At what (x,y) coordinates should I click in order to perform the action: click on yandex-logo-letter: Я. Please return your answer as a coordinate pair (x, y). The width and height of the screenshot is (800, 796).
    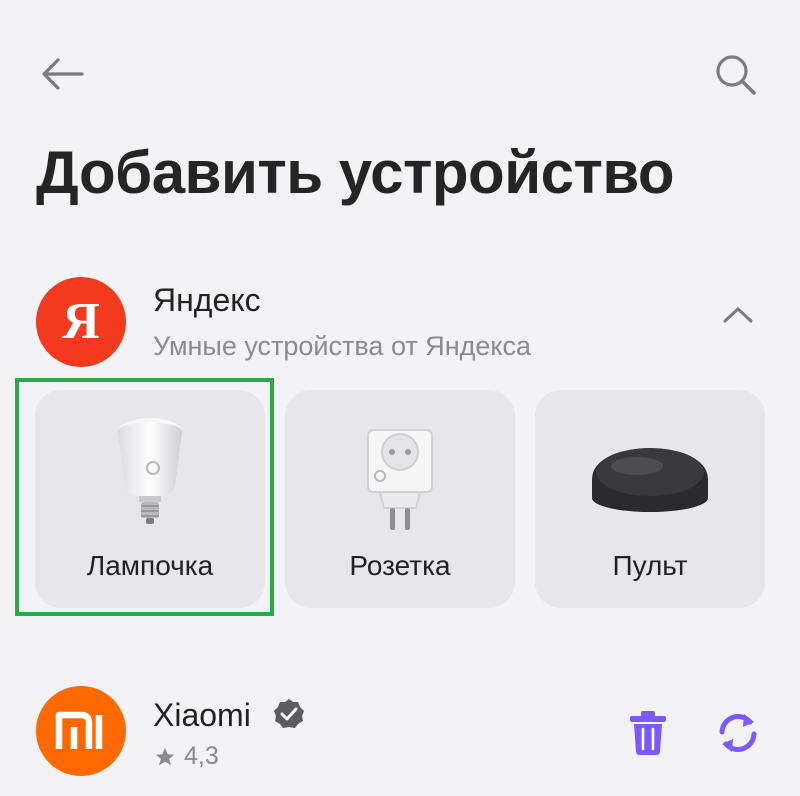
    Looking at the image, I should click on (81, 321).